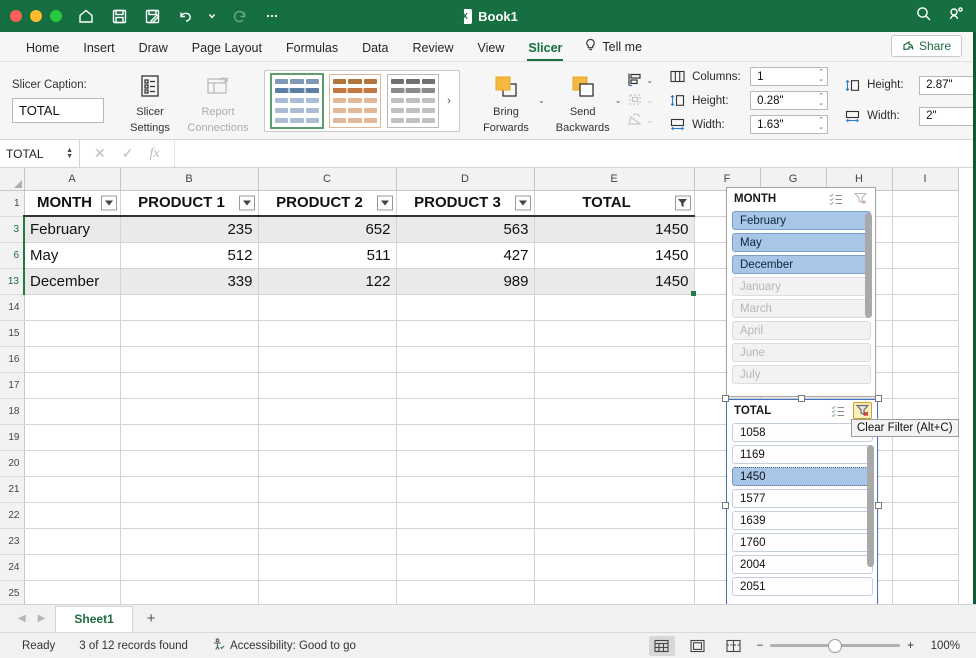  Describe the element at coordinates (72, 489) in the screenshot. I see `cell-a21` at that location.